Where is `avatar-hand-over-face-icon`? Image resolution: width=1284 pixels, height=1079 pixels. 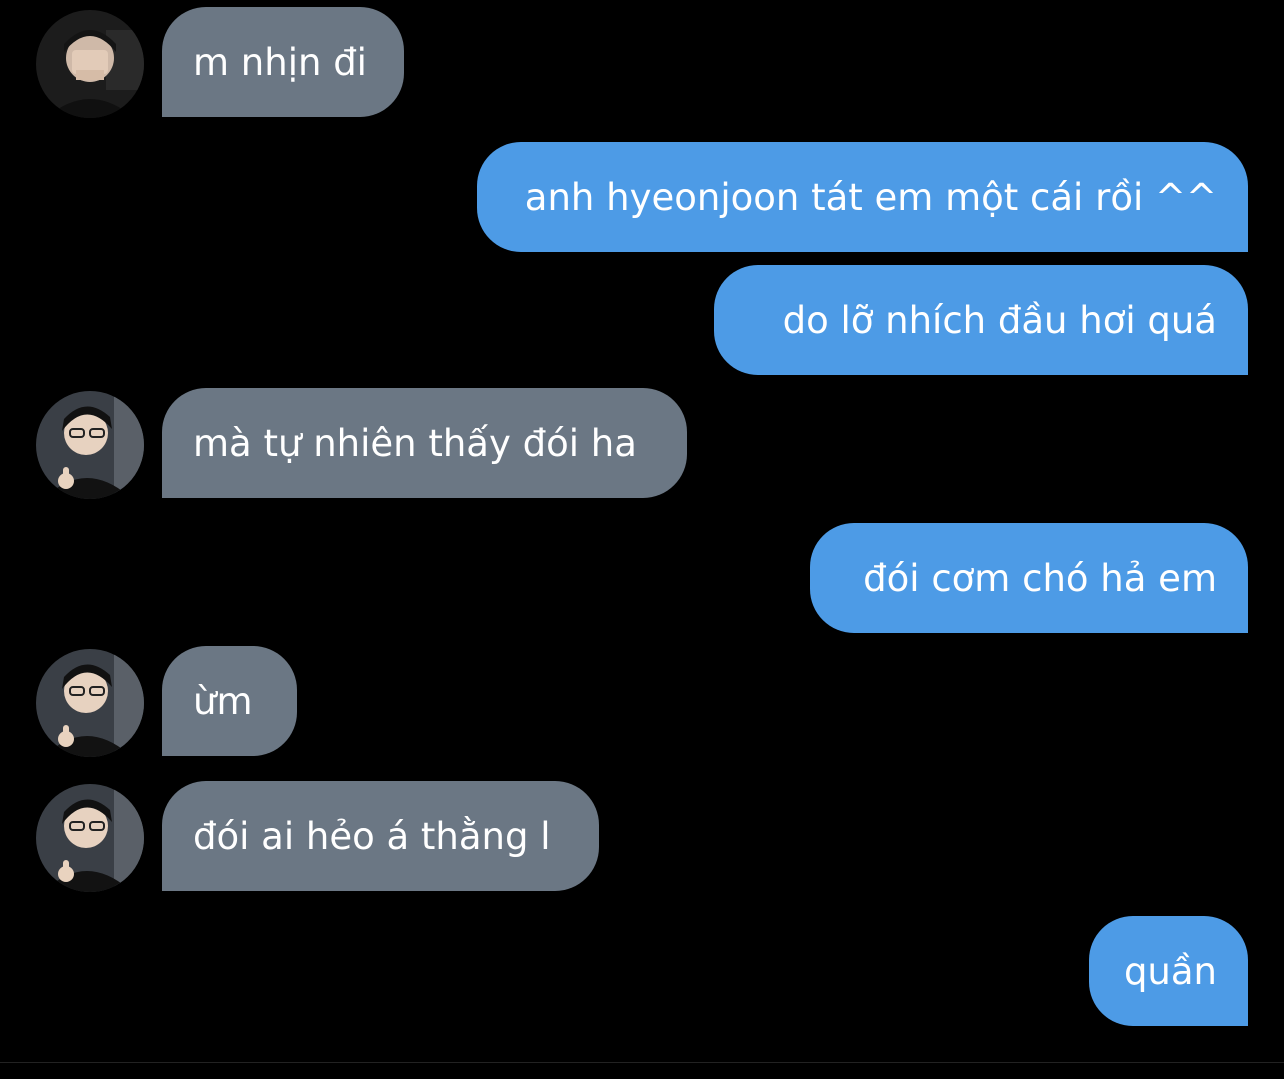
avatar-hand-over-face-icon is located at coordinates (90, 64).